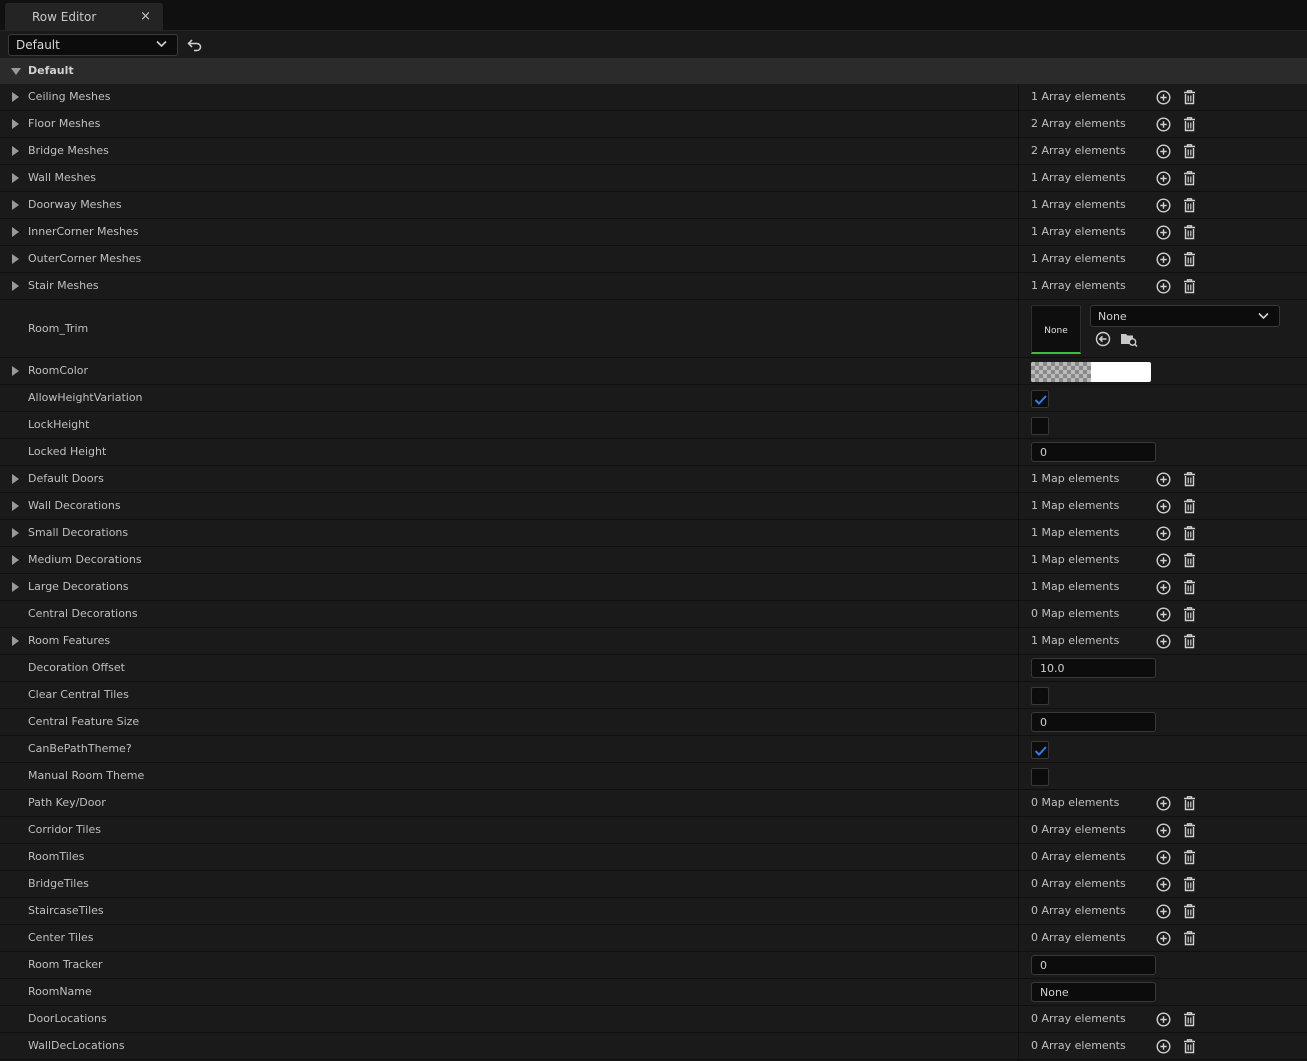 This screenshot has width=1307, height=1061. Describe the element at coordinates (1091, 372) in the screenshot. I see `color-swatch` at that location.